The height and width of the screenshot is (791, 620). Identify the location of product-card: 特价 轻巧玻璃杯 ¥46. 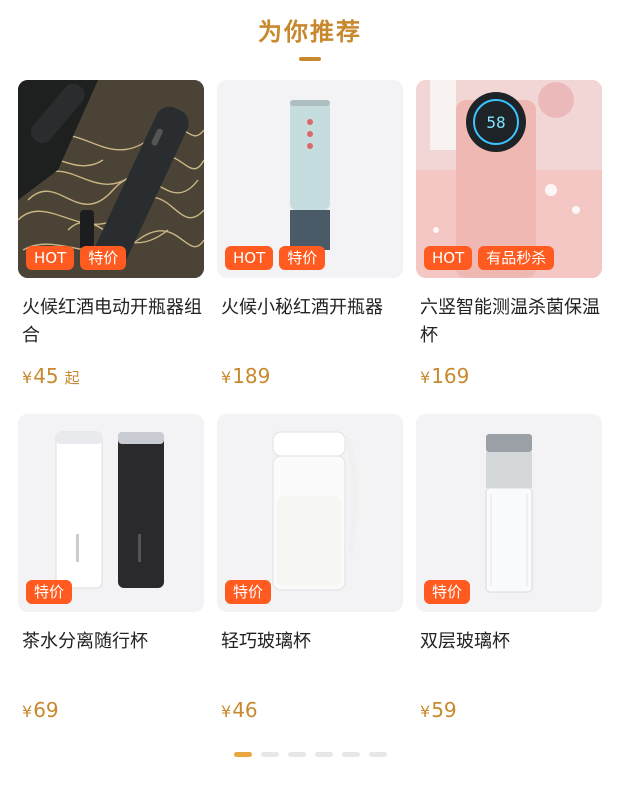
(310, 568).